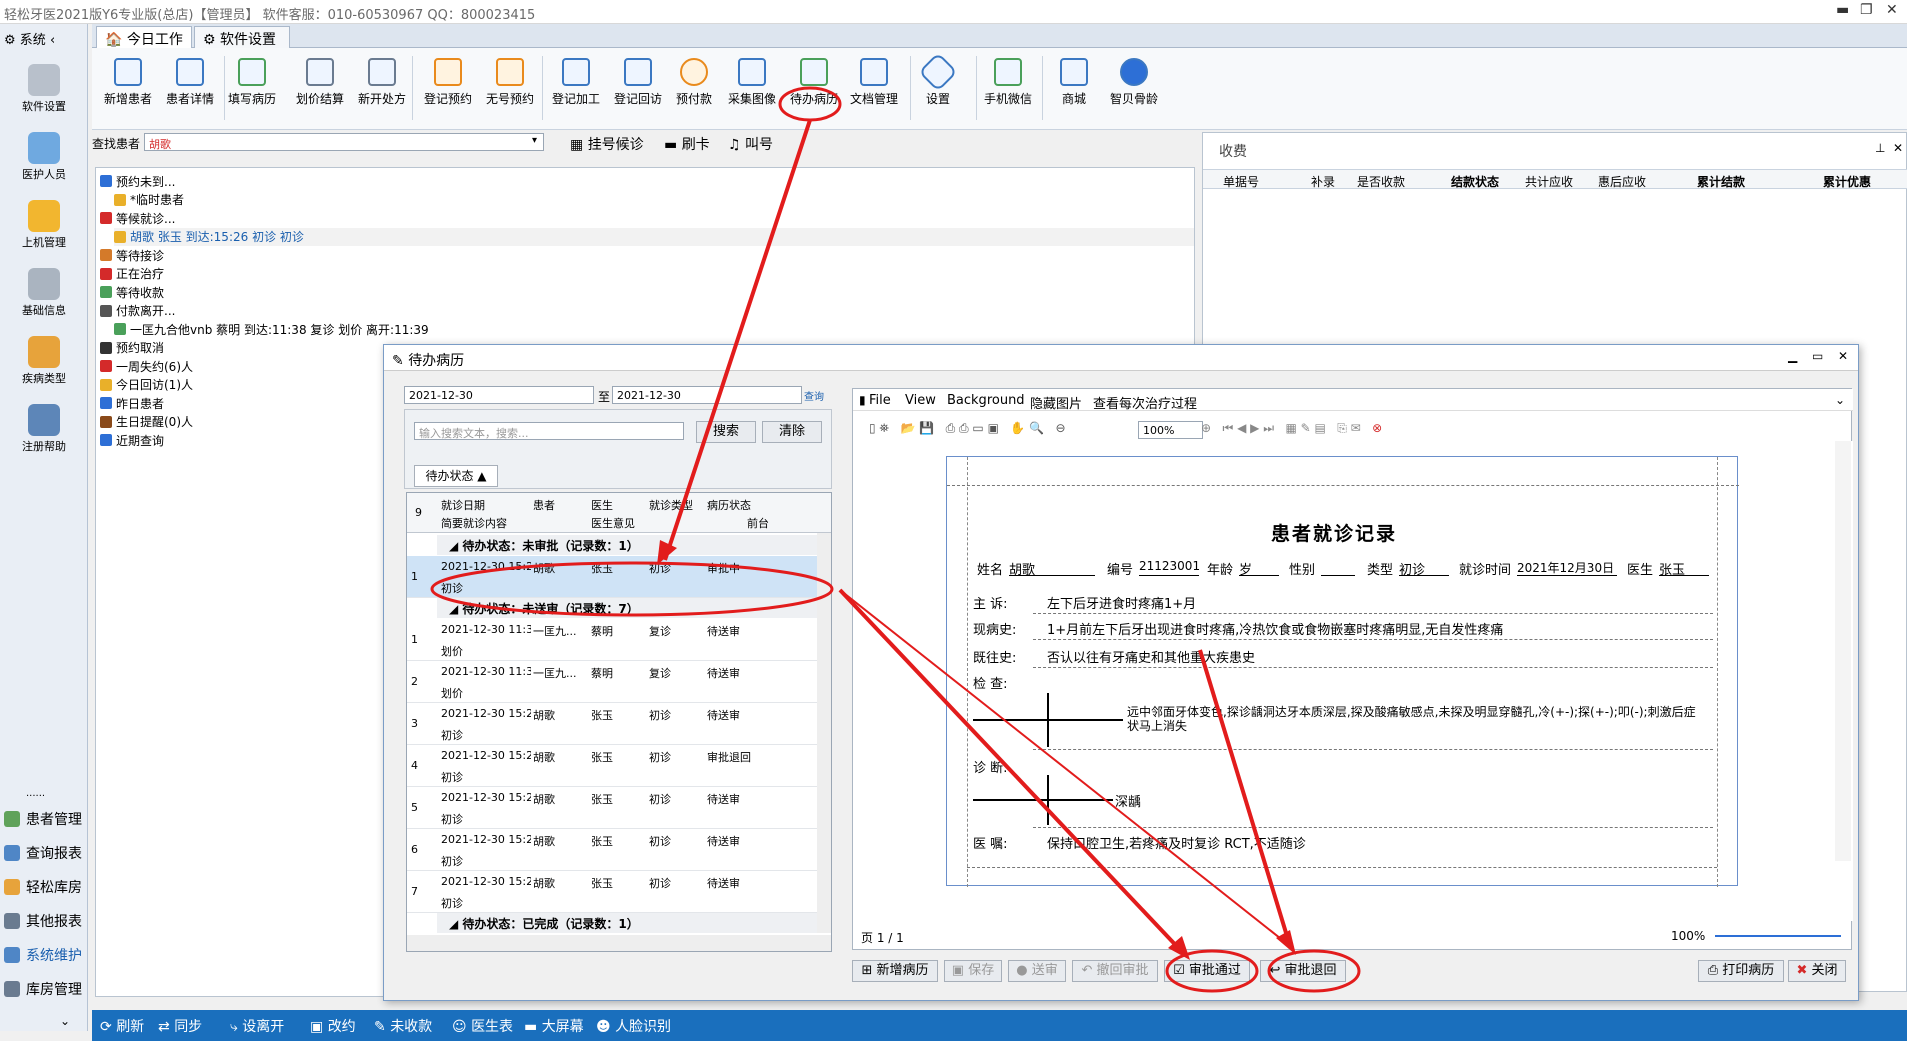  I want to click on refresh-button: ⟳ 刷新, so click(122, 1026).